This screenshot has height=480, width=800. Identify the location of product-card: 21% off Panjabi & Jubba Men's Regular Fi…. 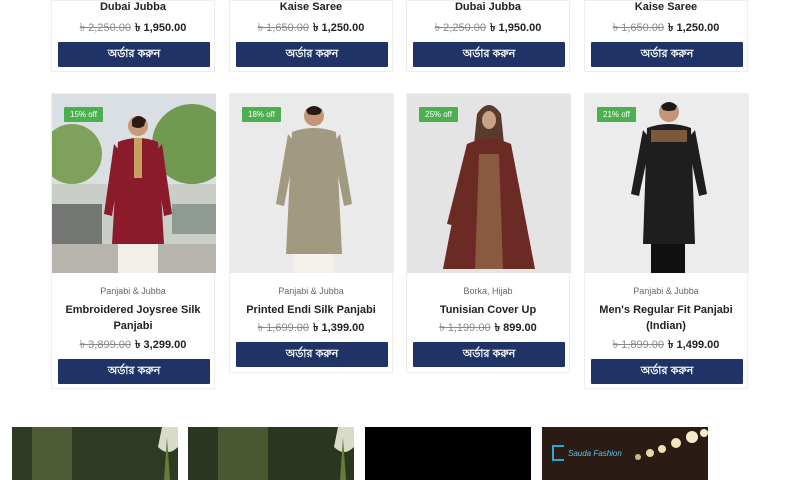
(666, 241).